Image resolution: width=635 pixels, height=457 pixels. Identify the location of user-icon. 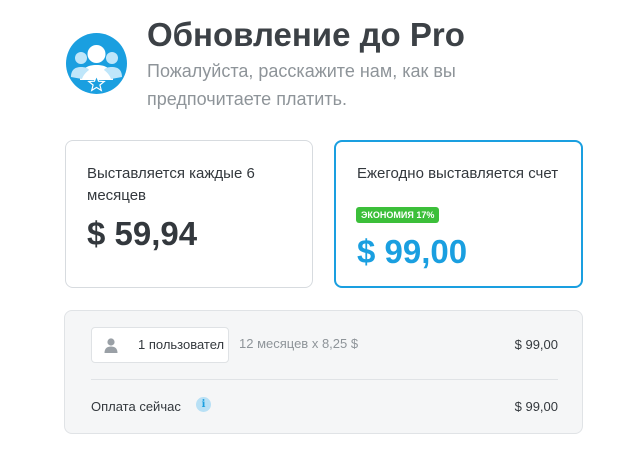
(111, 345).